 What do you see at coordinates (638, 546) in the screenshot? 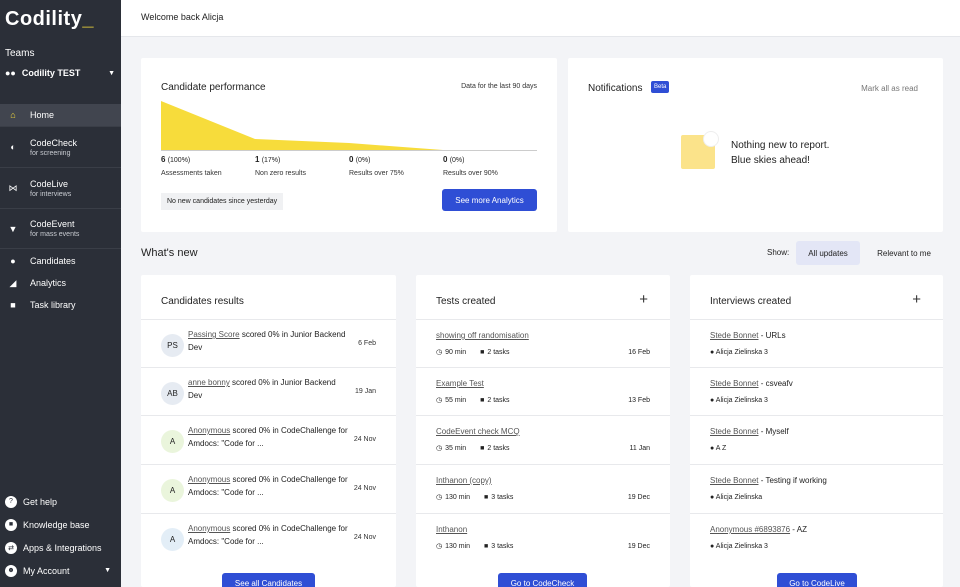
I see `row-date: 19 Dec` at bounding box center [638, 546].